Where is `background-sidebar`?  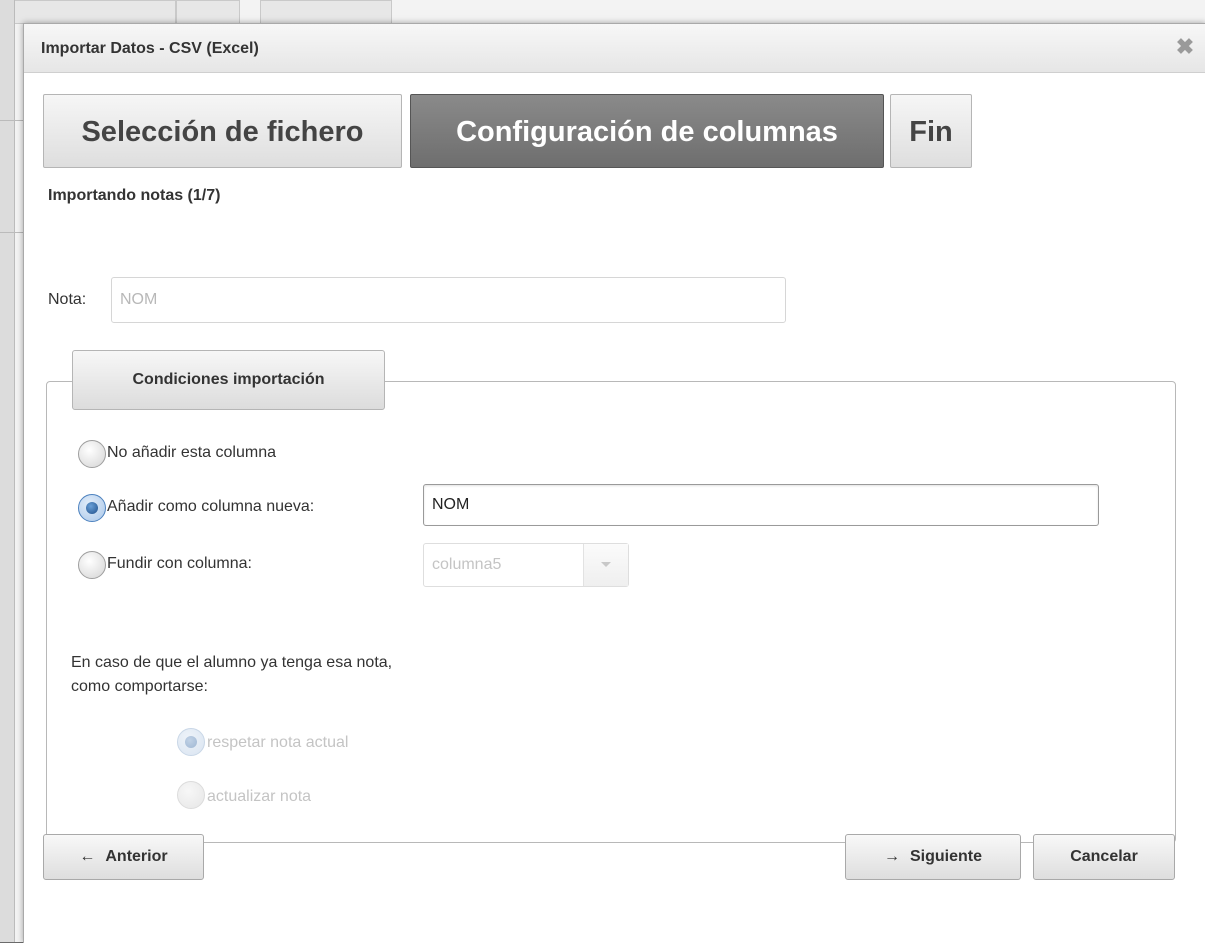
background-sidebar is located at coordinates (7, 471).